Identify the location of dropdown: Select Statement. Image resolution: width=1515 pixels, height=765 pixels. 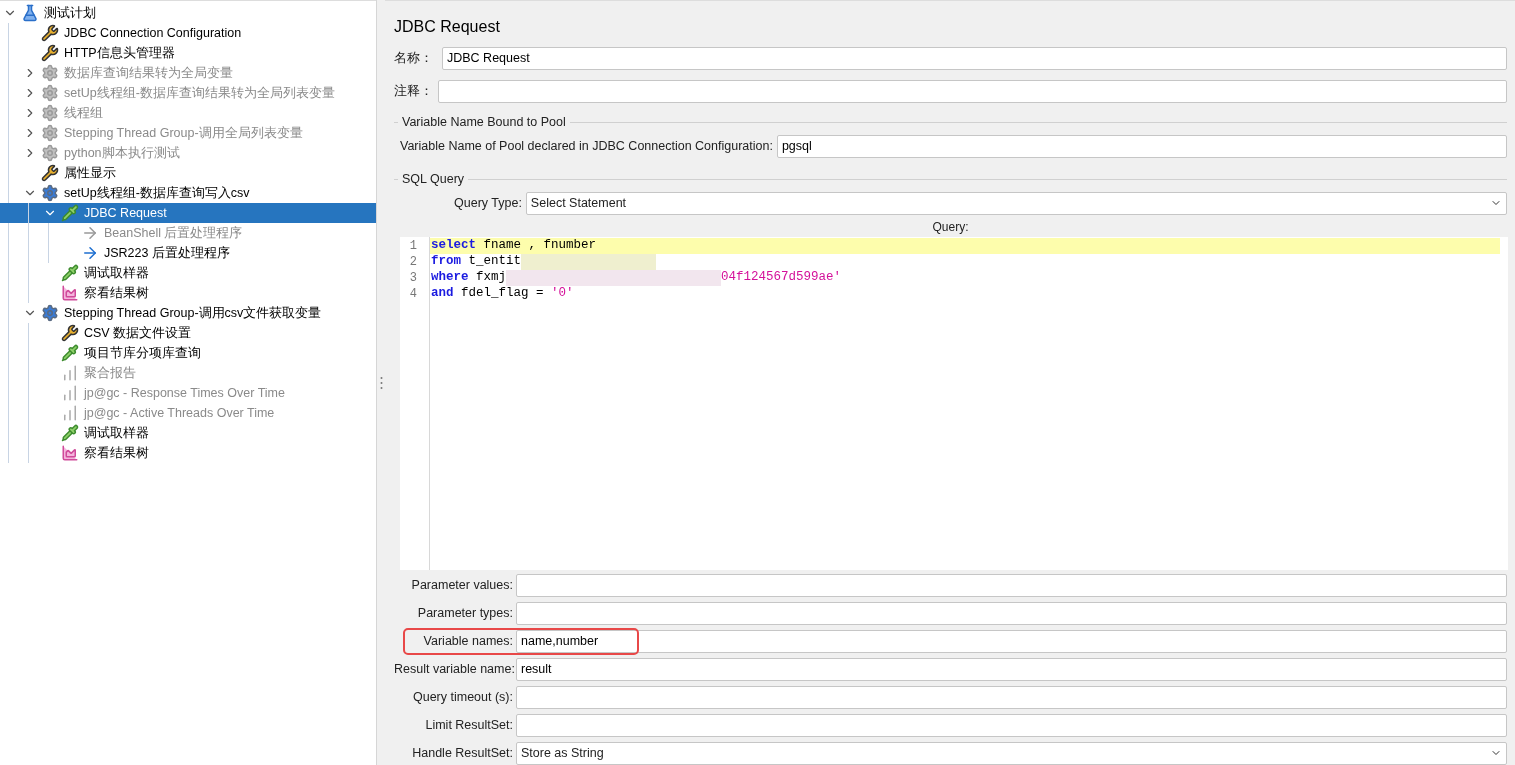
(1016, 203).